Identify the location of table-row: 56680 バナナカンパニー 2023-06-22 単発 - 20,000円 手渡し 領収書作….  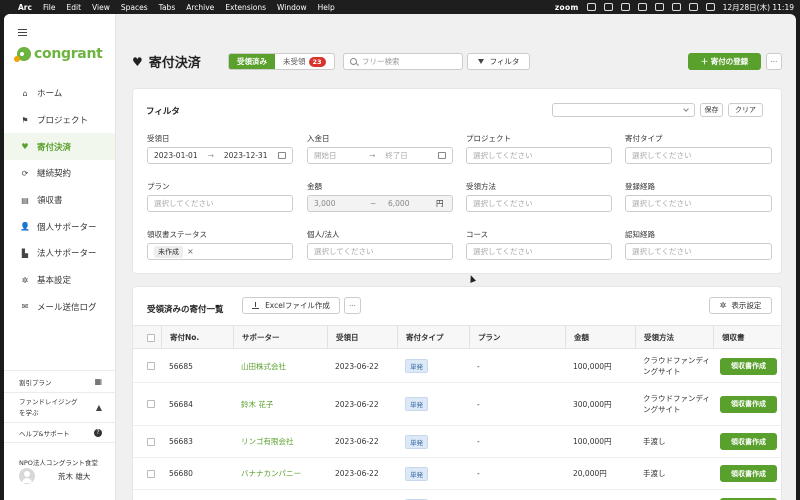
(457, 474).